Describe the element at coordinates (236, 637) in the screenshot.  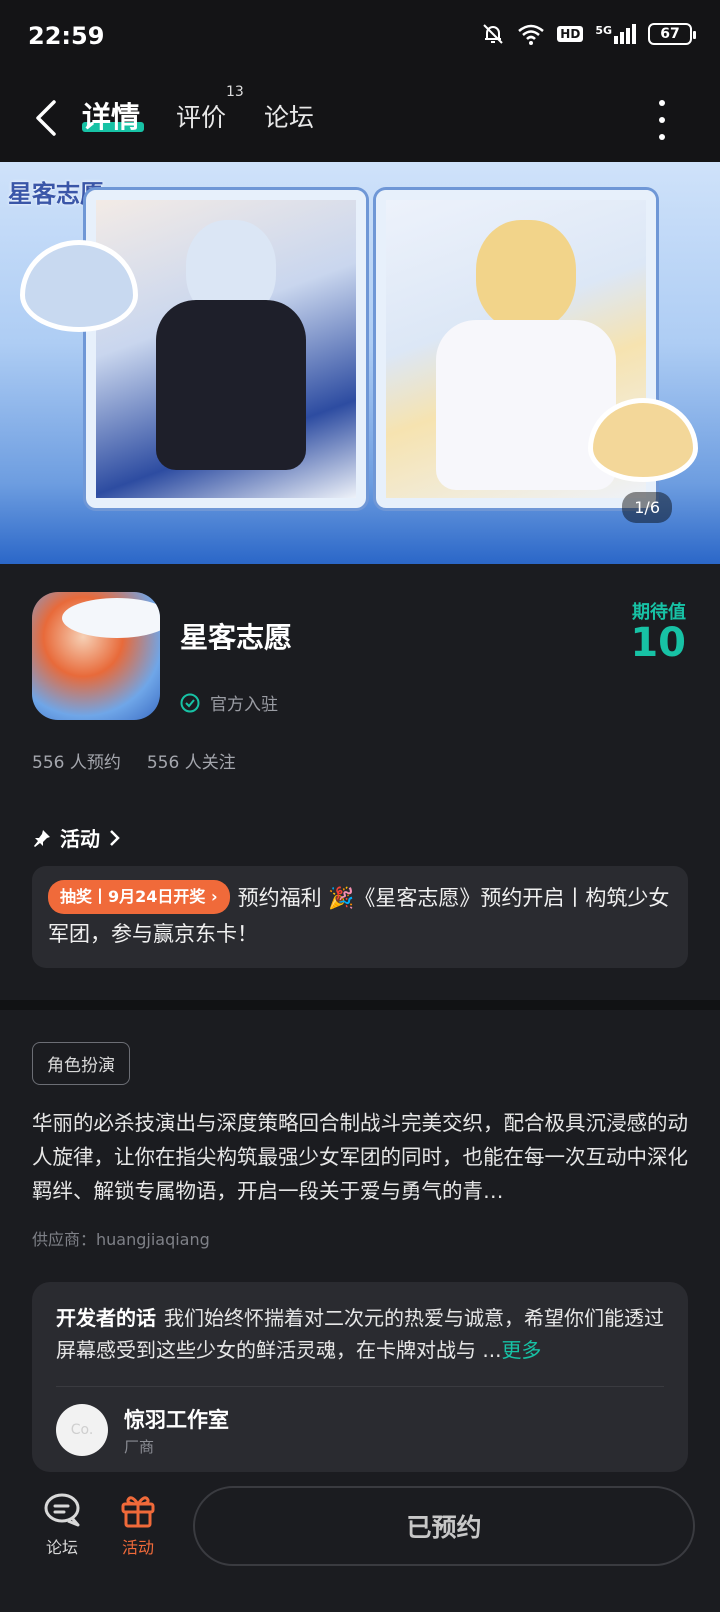
I see `app-name: 星客志愿` at that location.